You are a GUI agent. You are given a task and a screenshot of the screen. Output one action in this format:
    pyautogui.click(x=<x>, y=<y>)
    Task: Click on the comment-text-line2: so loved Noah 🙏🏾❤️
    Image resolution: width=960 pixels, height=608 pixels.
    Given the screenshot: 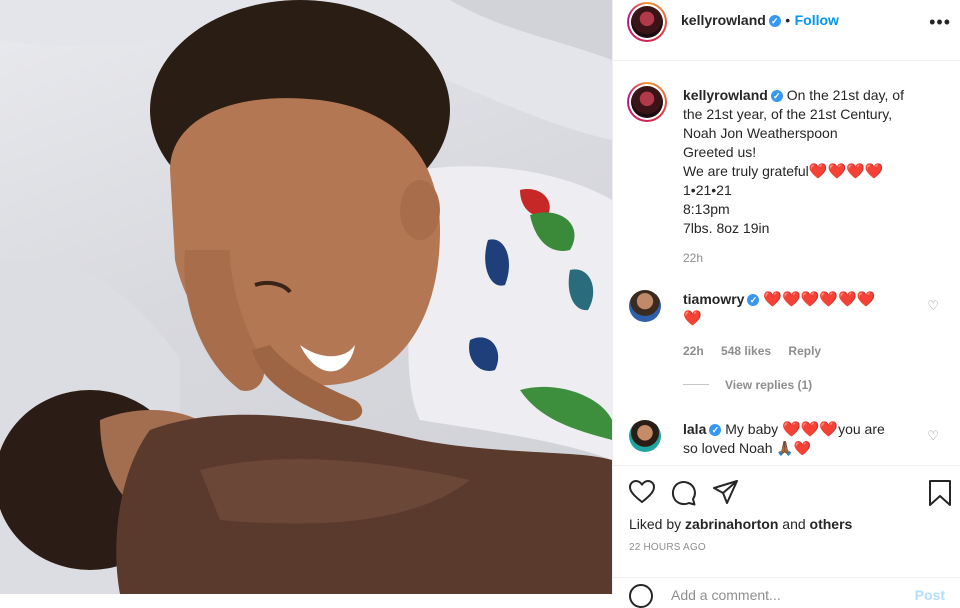 What is the action you would take?
    pyautogui.click(x=747, y=448)
    